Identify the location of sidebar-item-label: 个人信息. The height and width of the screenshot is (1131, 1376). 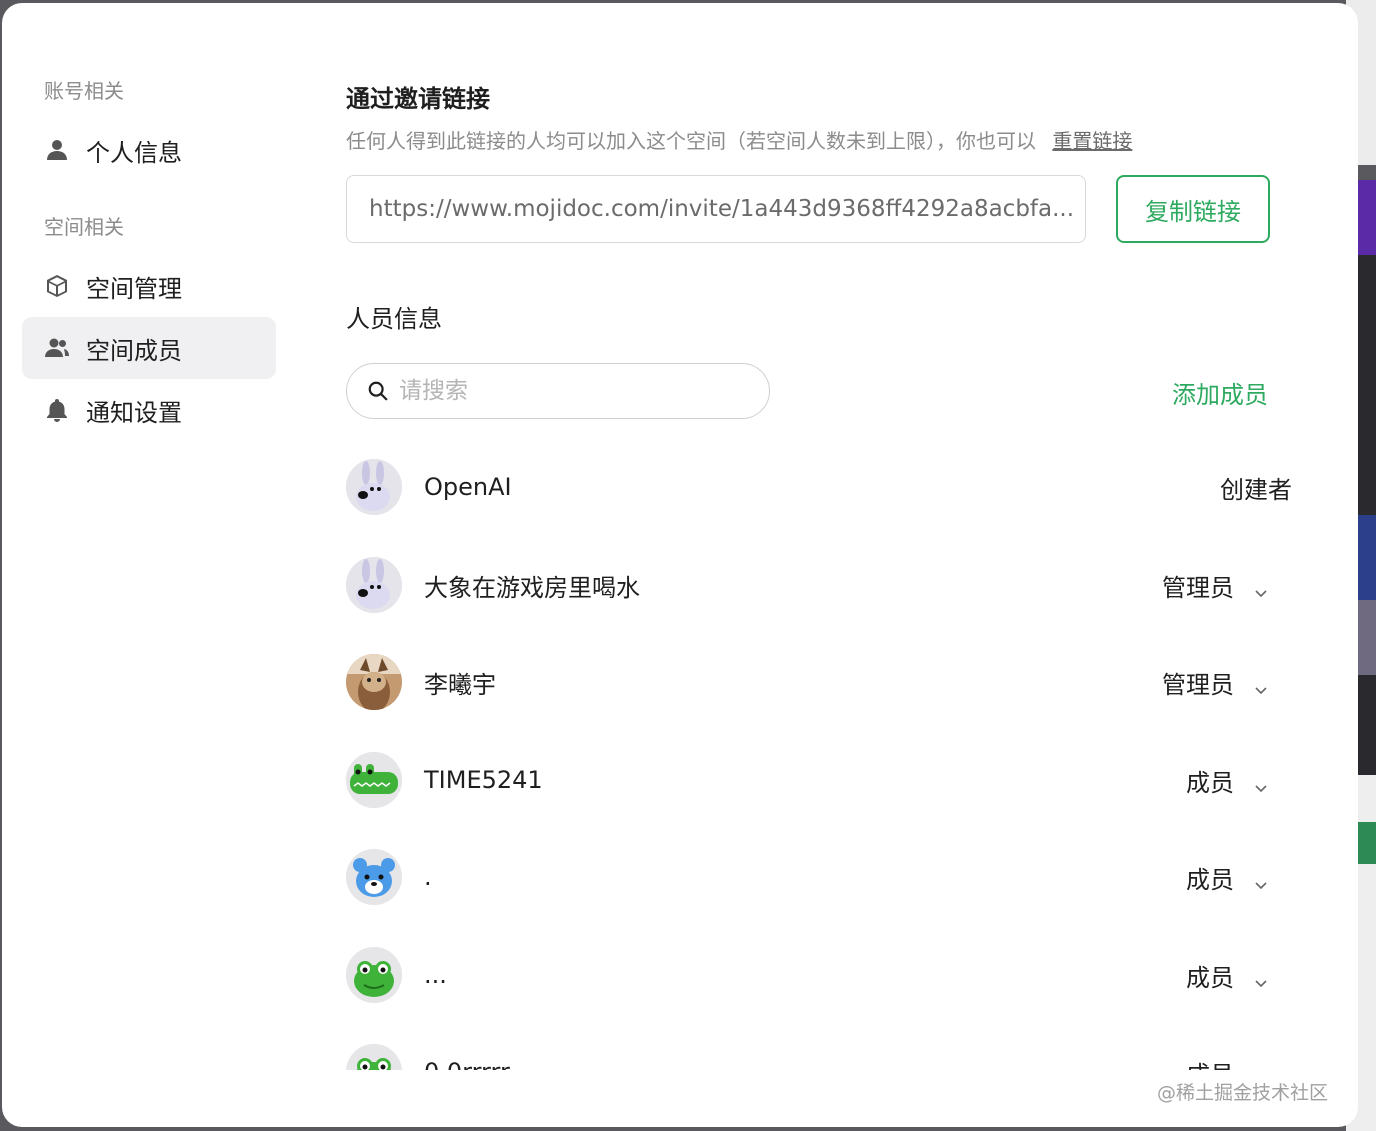
(134, 152).